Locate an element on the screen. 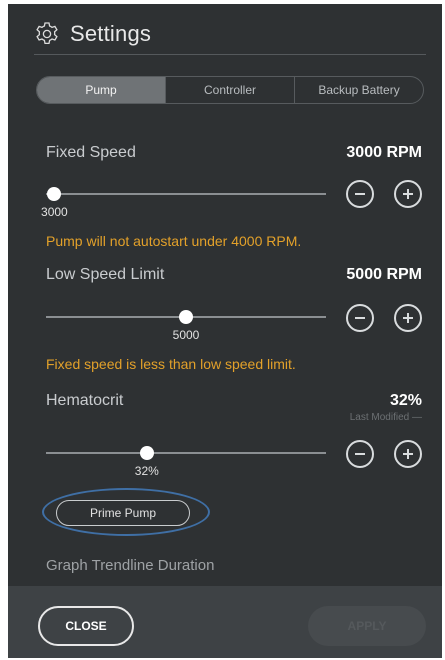  slider-value-label: 32% is located at coordinates (146, 471).